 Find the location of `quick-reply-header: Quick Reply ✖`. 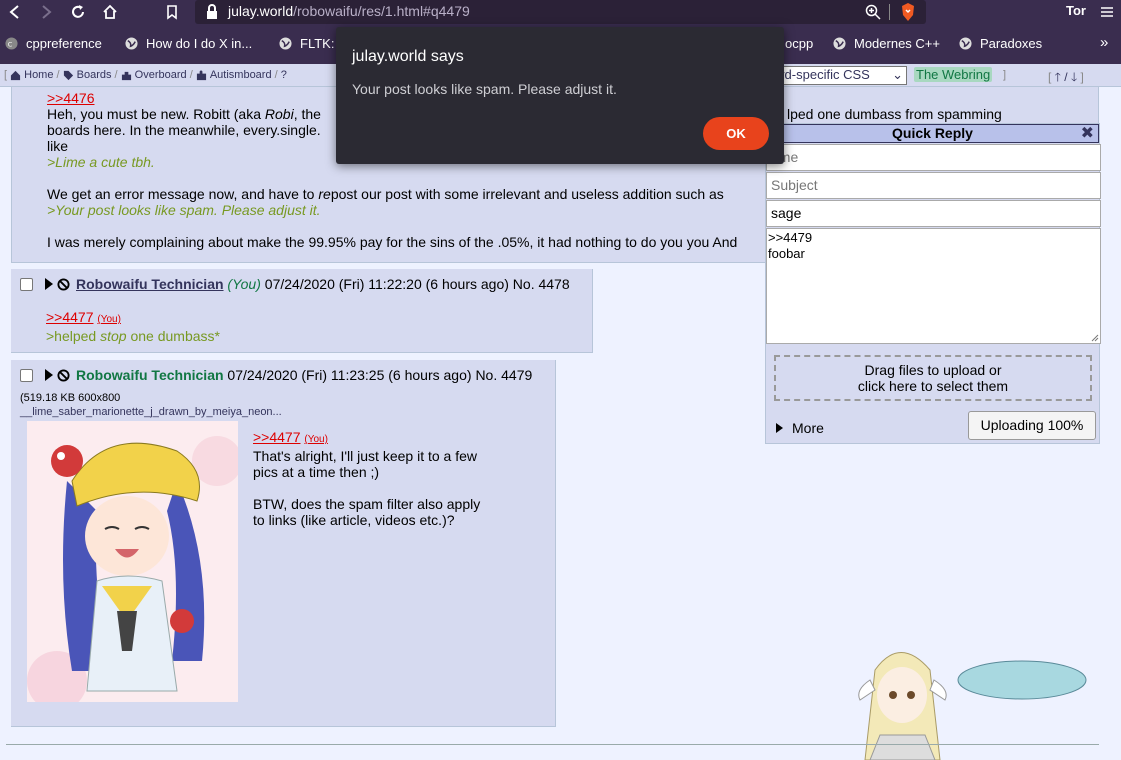

quick-reply-header: Quick Reply ✖ is located at coordinates (932, 133).